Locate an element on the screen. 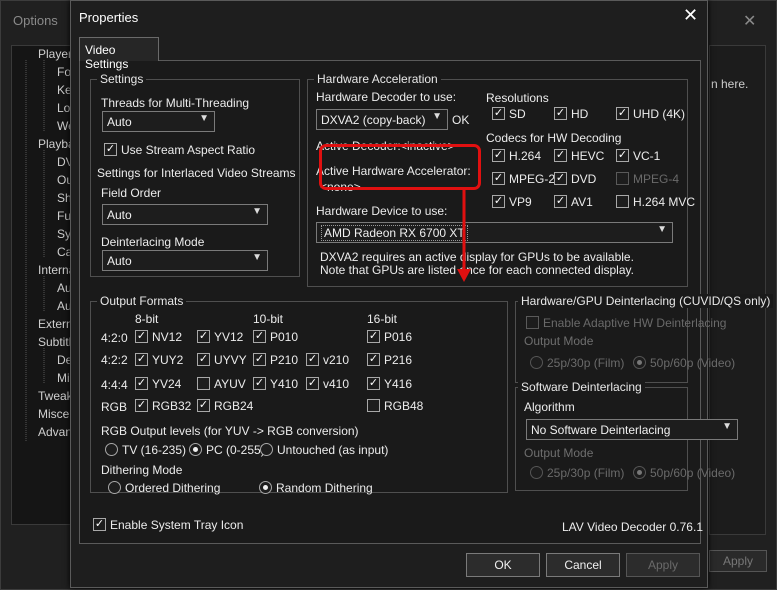 The image size is (777, 590). fmt-y410-checkbox: ✓ Y410 is located at coordinates (275, 385).